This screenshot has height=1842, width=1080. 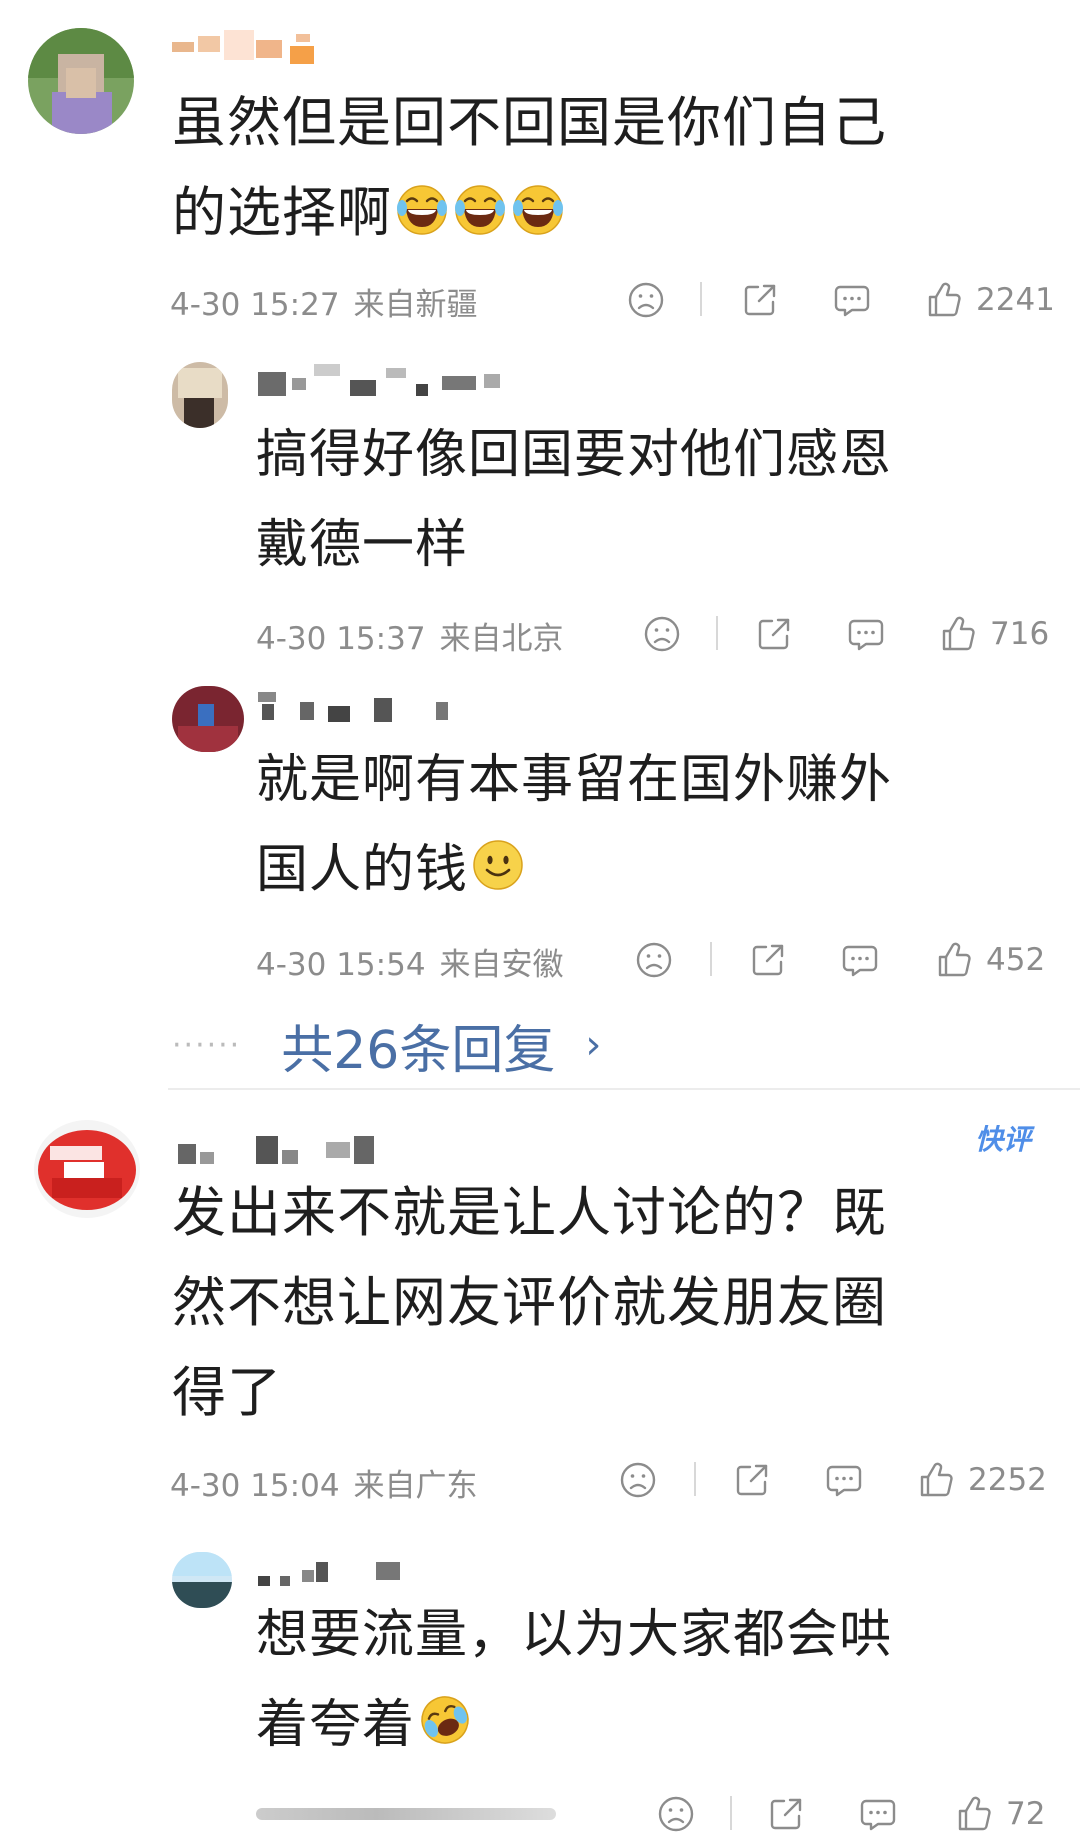 I want to click on reply-meta: 4-30 15:37 来自北京, so click(x=410, y=635).